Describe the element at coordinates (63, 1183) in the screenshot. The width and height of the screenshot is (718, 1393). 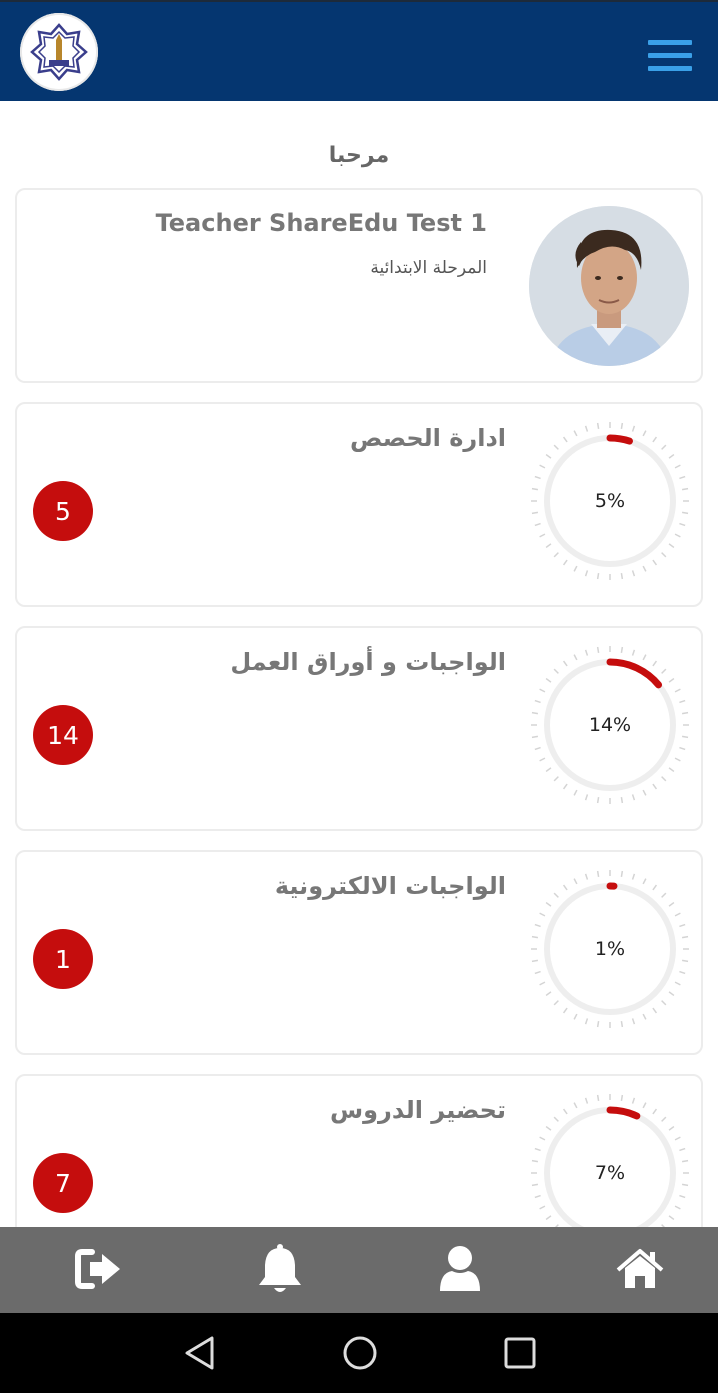
I see `count-badge: 7` at that location.